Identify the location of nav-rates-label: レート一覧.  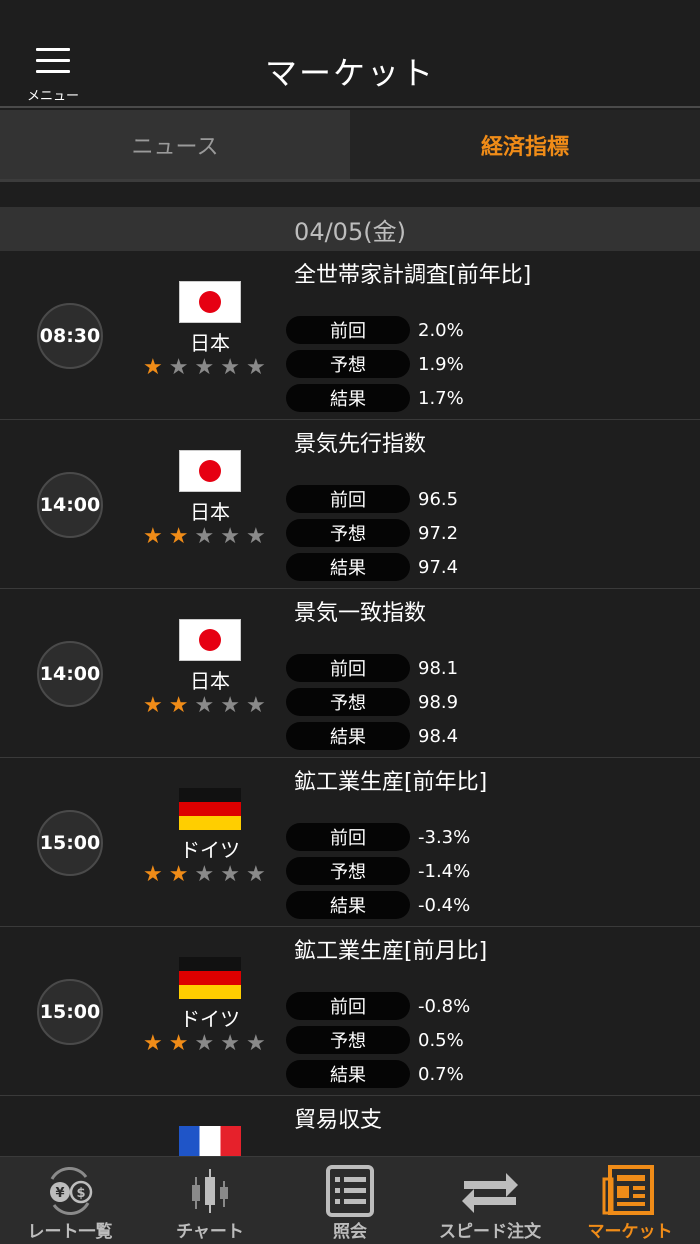
(70, 1232).